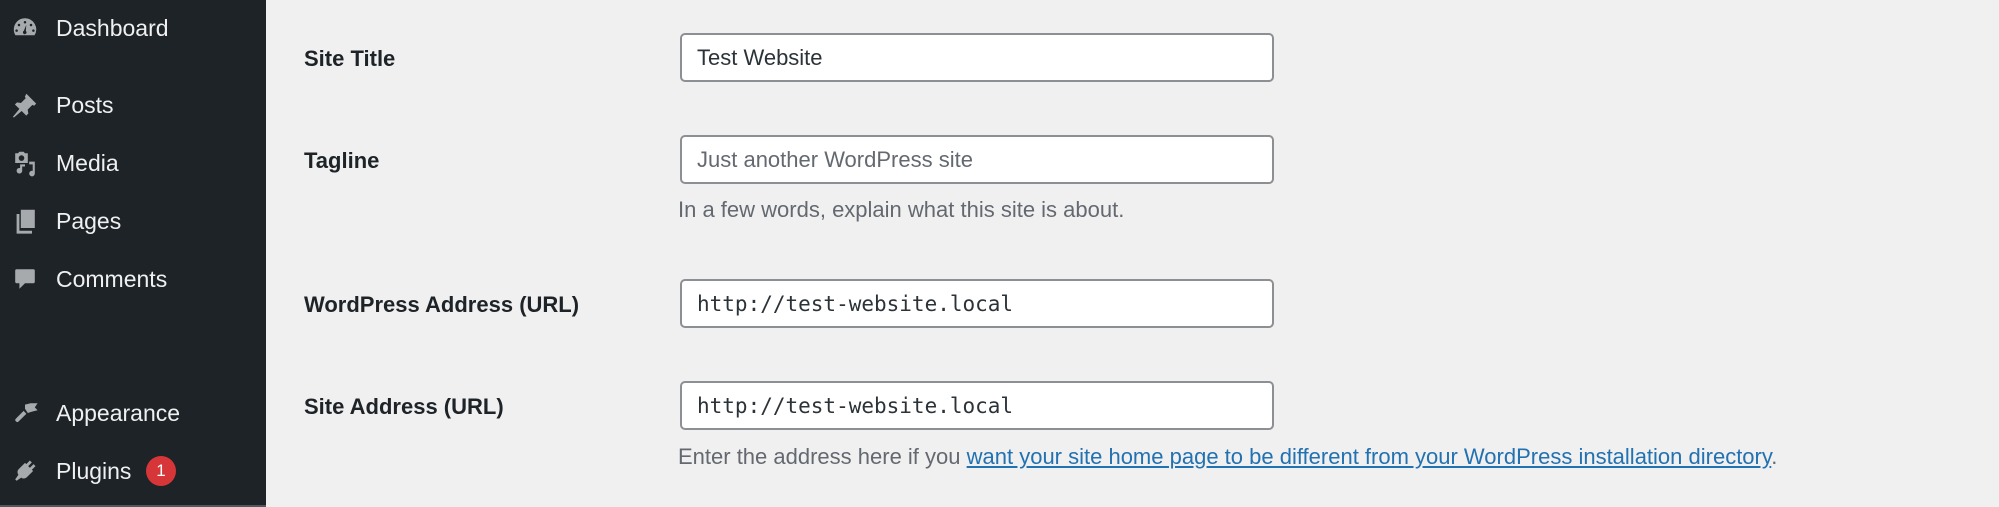 The image size is (1999, 507). What do you see at coordinates (404, 406) in the screenshot?
I see `site-address-label: Site Address (URL)` at bounding box center [404, 406].